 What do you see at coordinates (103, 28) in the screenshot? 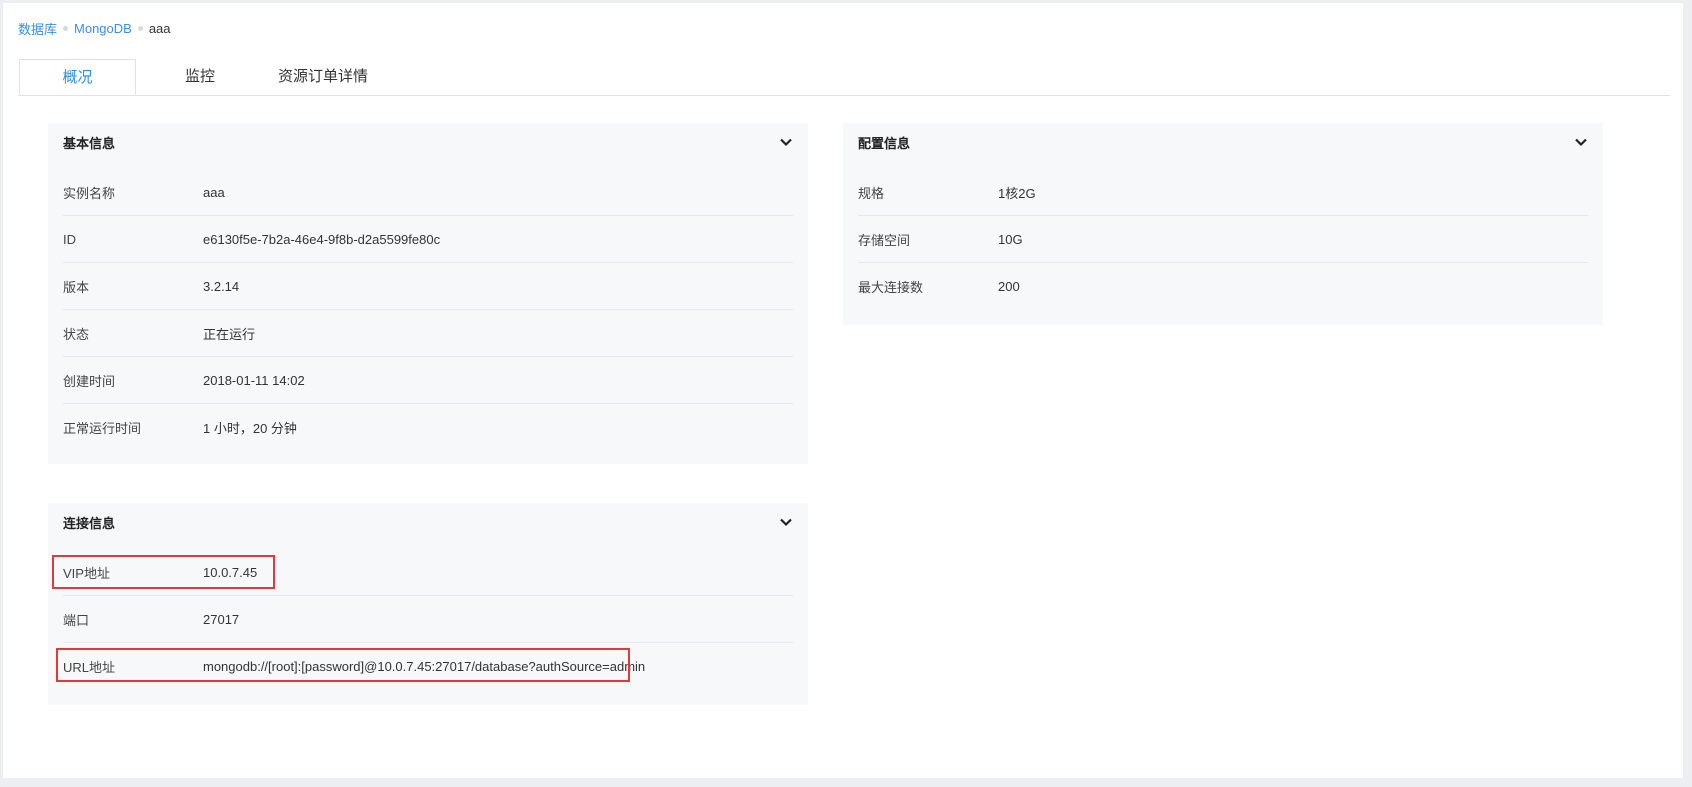
I see `breadcrumb-mongodb: MongoDB` at bounding box center [103, 28].